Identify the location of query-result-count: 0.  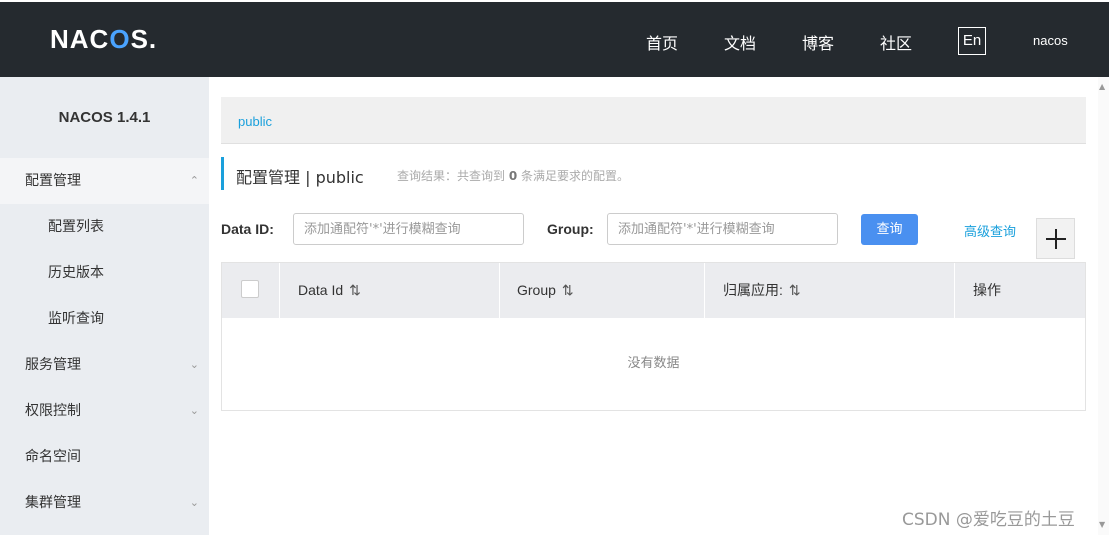
(513, 176).